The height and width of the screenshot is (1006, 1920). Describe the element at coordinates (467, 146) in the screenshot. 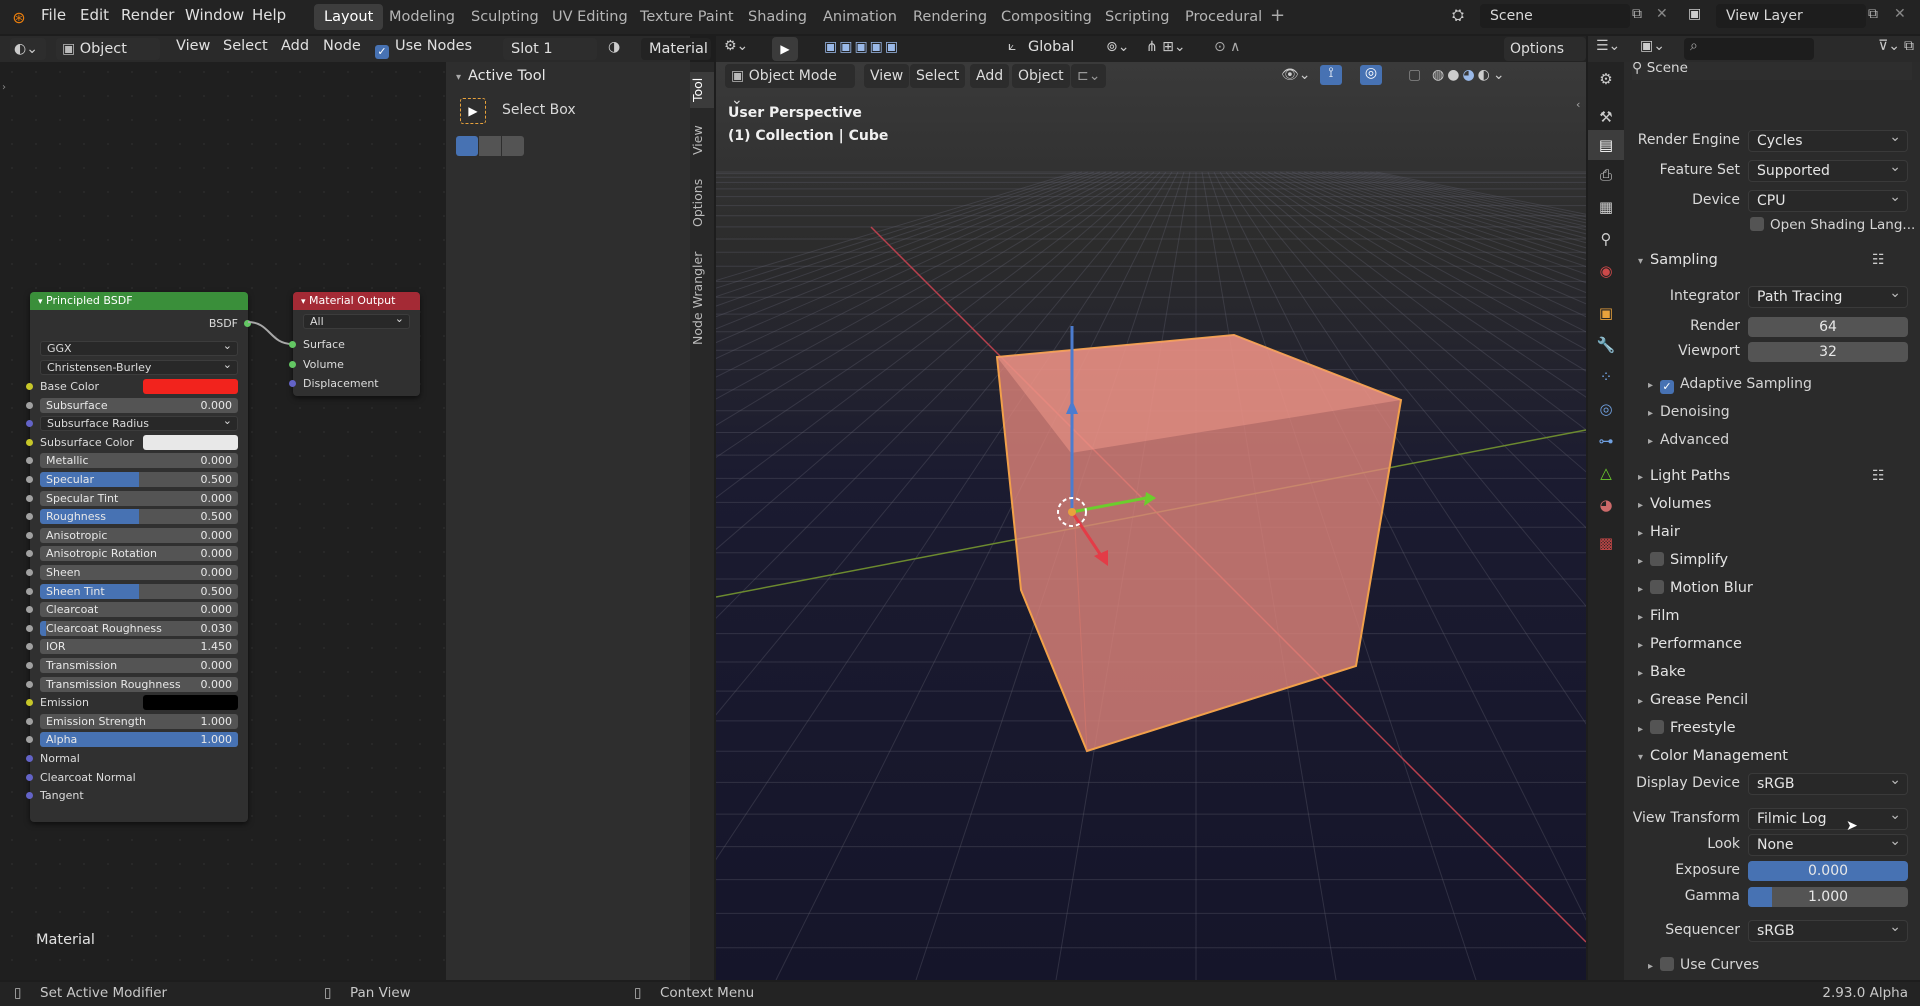

I see `mode-new-icon` at that location.